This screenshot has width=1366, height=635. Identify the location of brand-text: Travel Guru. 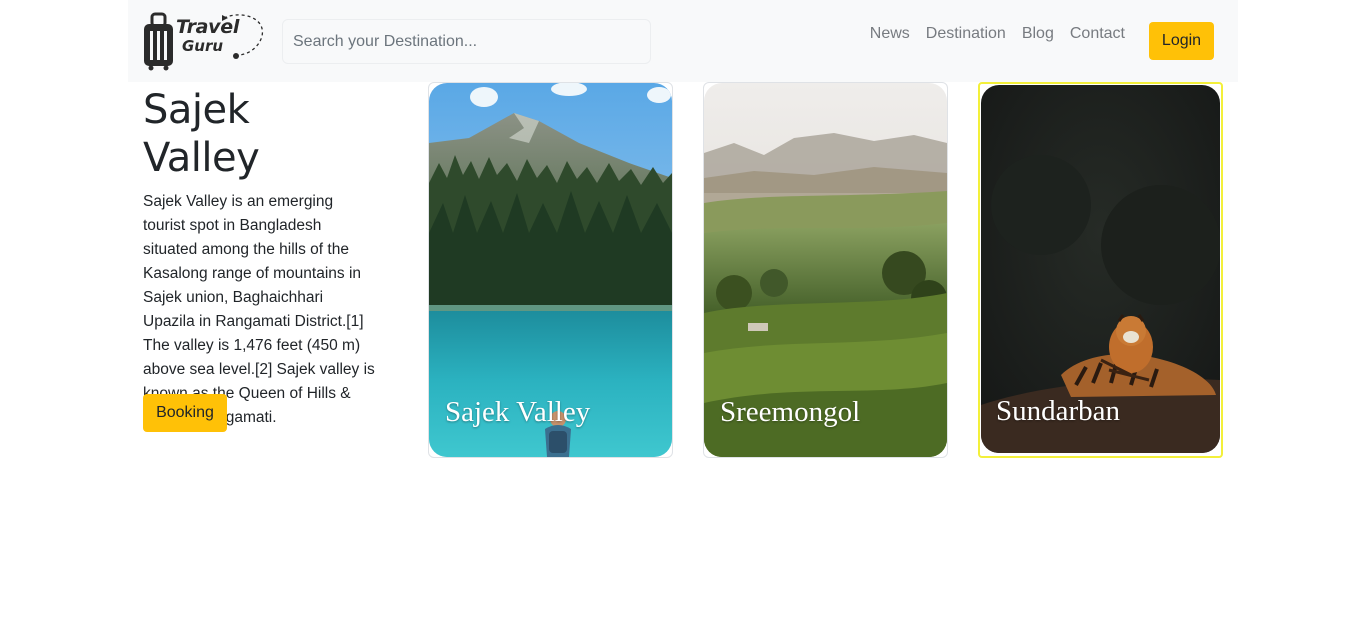
(207, 36).